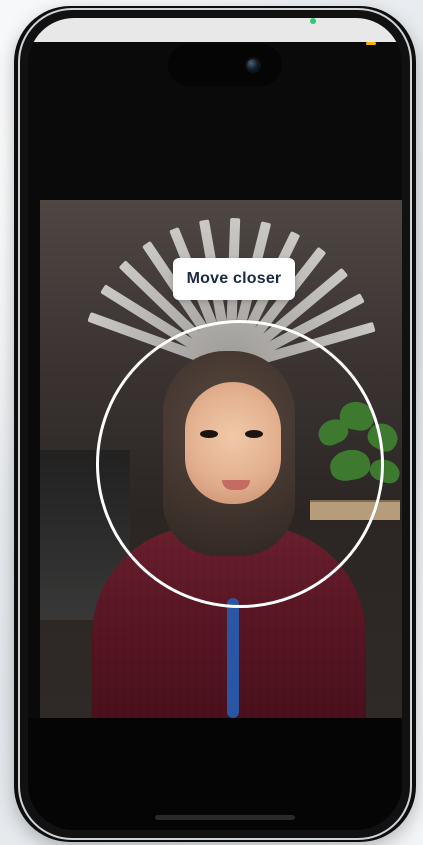  What do you see at coordinates (371, 43) in the screenshot?
I see `status-accent-indicator` at bounding box center [371, 43].